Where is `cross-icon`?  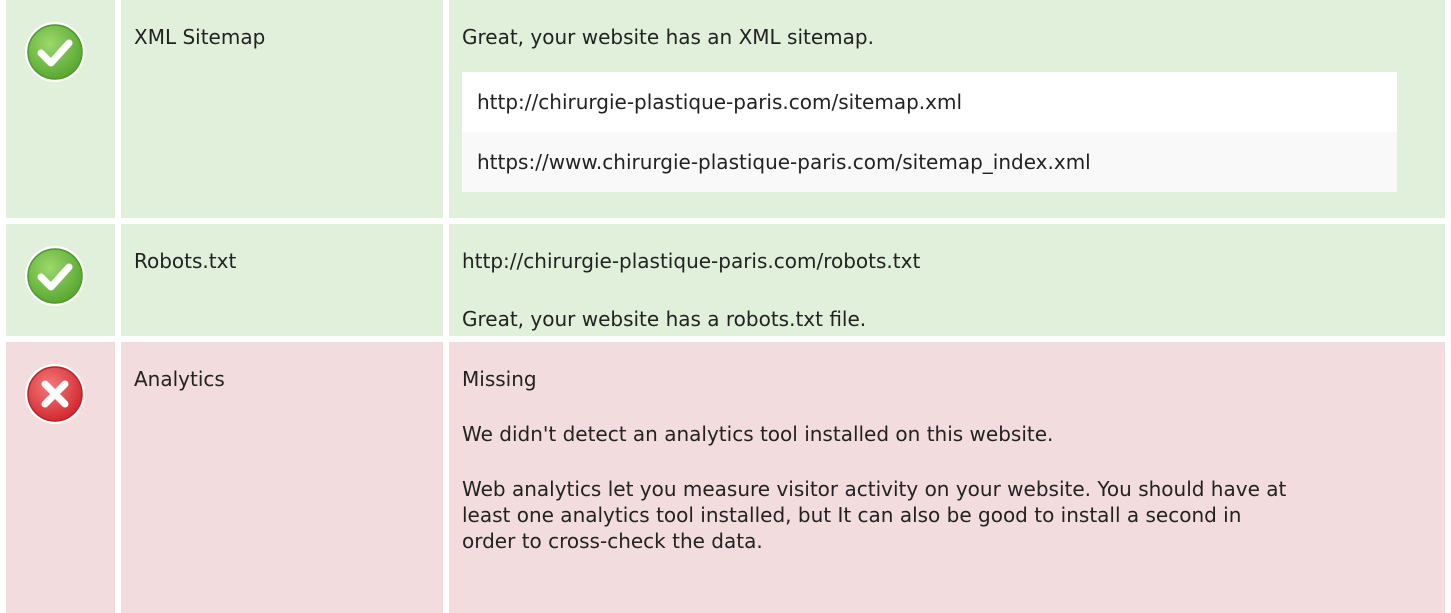 cross-icon is located at coordinates (55, 394).